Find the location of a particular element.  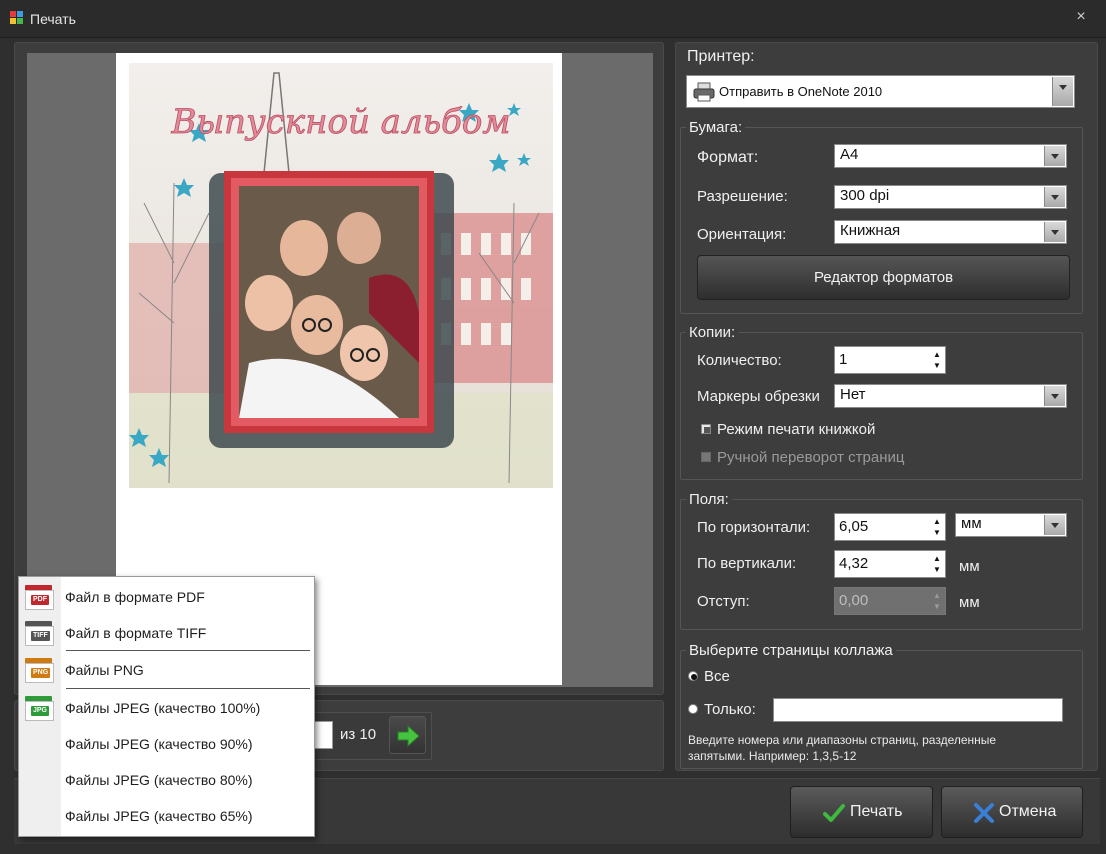

arrow-right-icon is located at coordinates (408, 736).